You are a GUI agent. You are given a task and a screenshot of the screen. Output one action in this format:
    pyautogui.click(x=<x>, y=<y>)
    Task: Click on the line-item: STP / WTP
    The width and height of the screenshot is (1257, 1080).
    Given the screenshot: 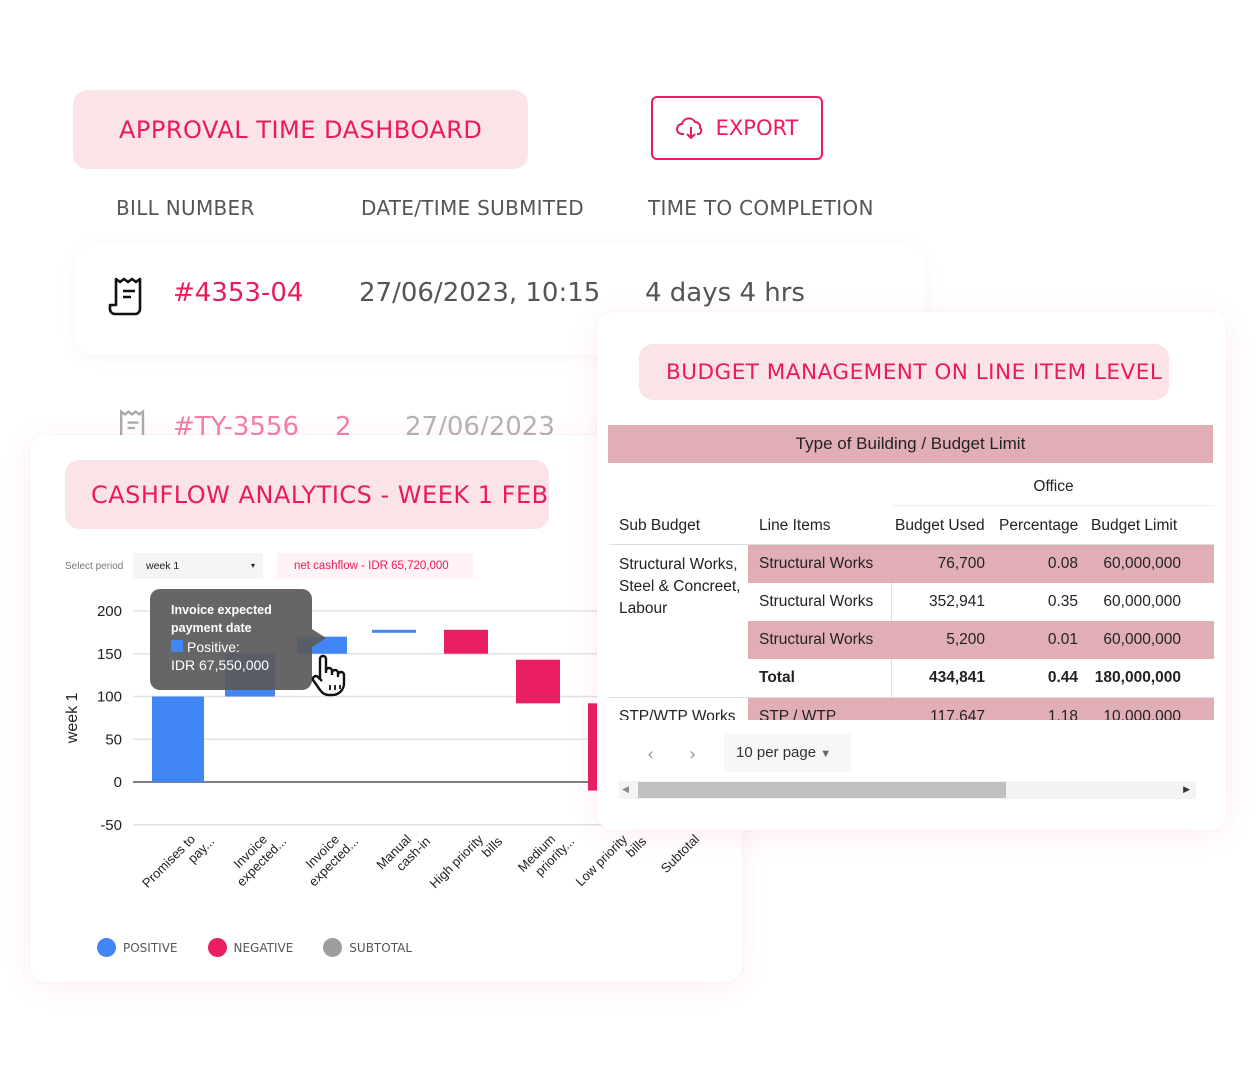 What is the action you would take?
    pyautogui.click(x=798, y=714)
    